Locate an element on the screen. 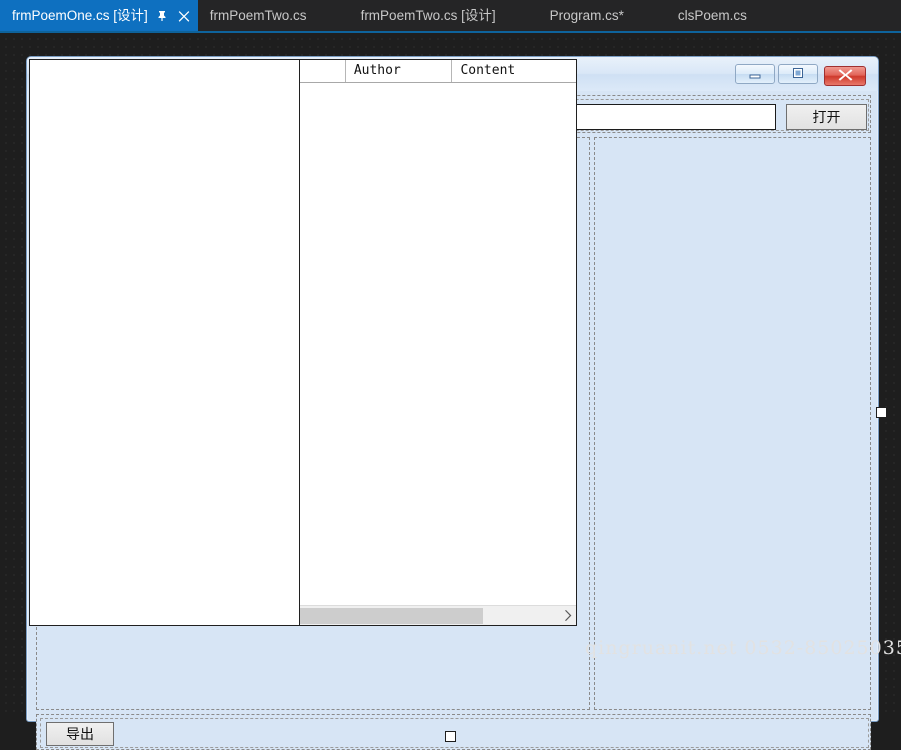  minimize-button is located at coordinates (755, 74).